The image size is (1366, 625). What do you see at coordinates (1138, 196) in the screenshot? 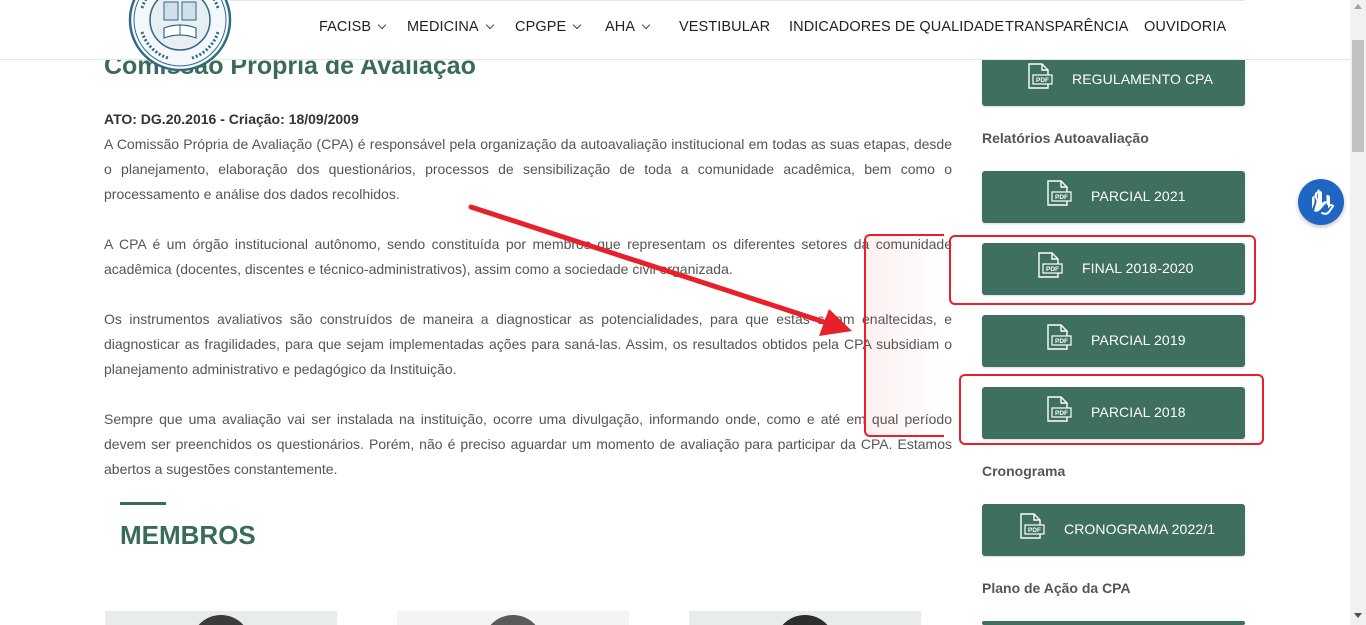
I see `button-label: PARCIAL 2021` at bounding box center [1138, 196].